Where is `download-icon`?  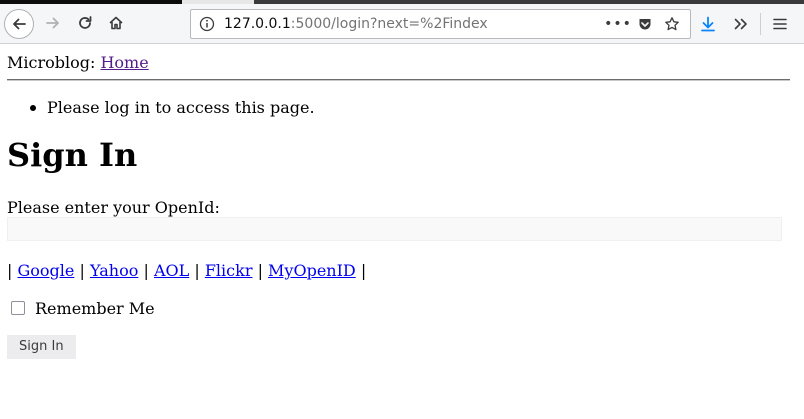 download-icon is located at coordinates (708, 24).